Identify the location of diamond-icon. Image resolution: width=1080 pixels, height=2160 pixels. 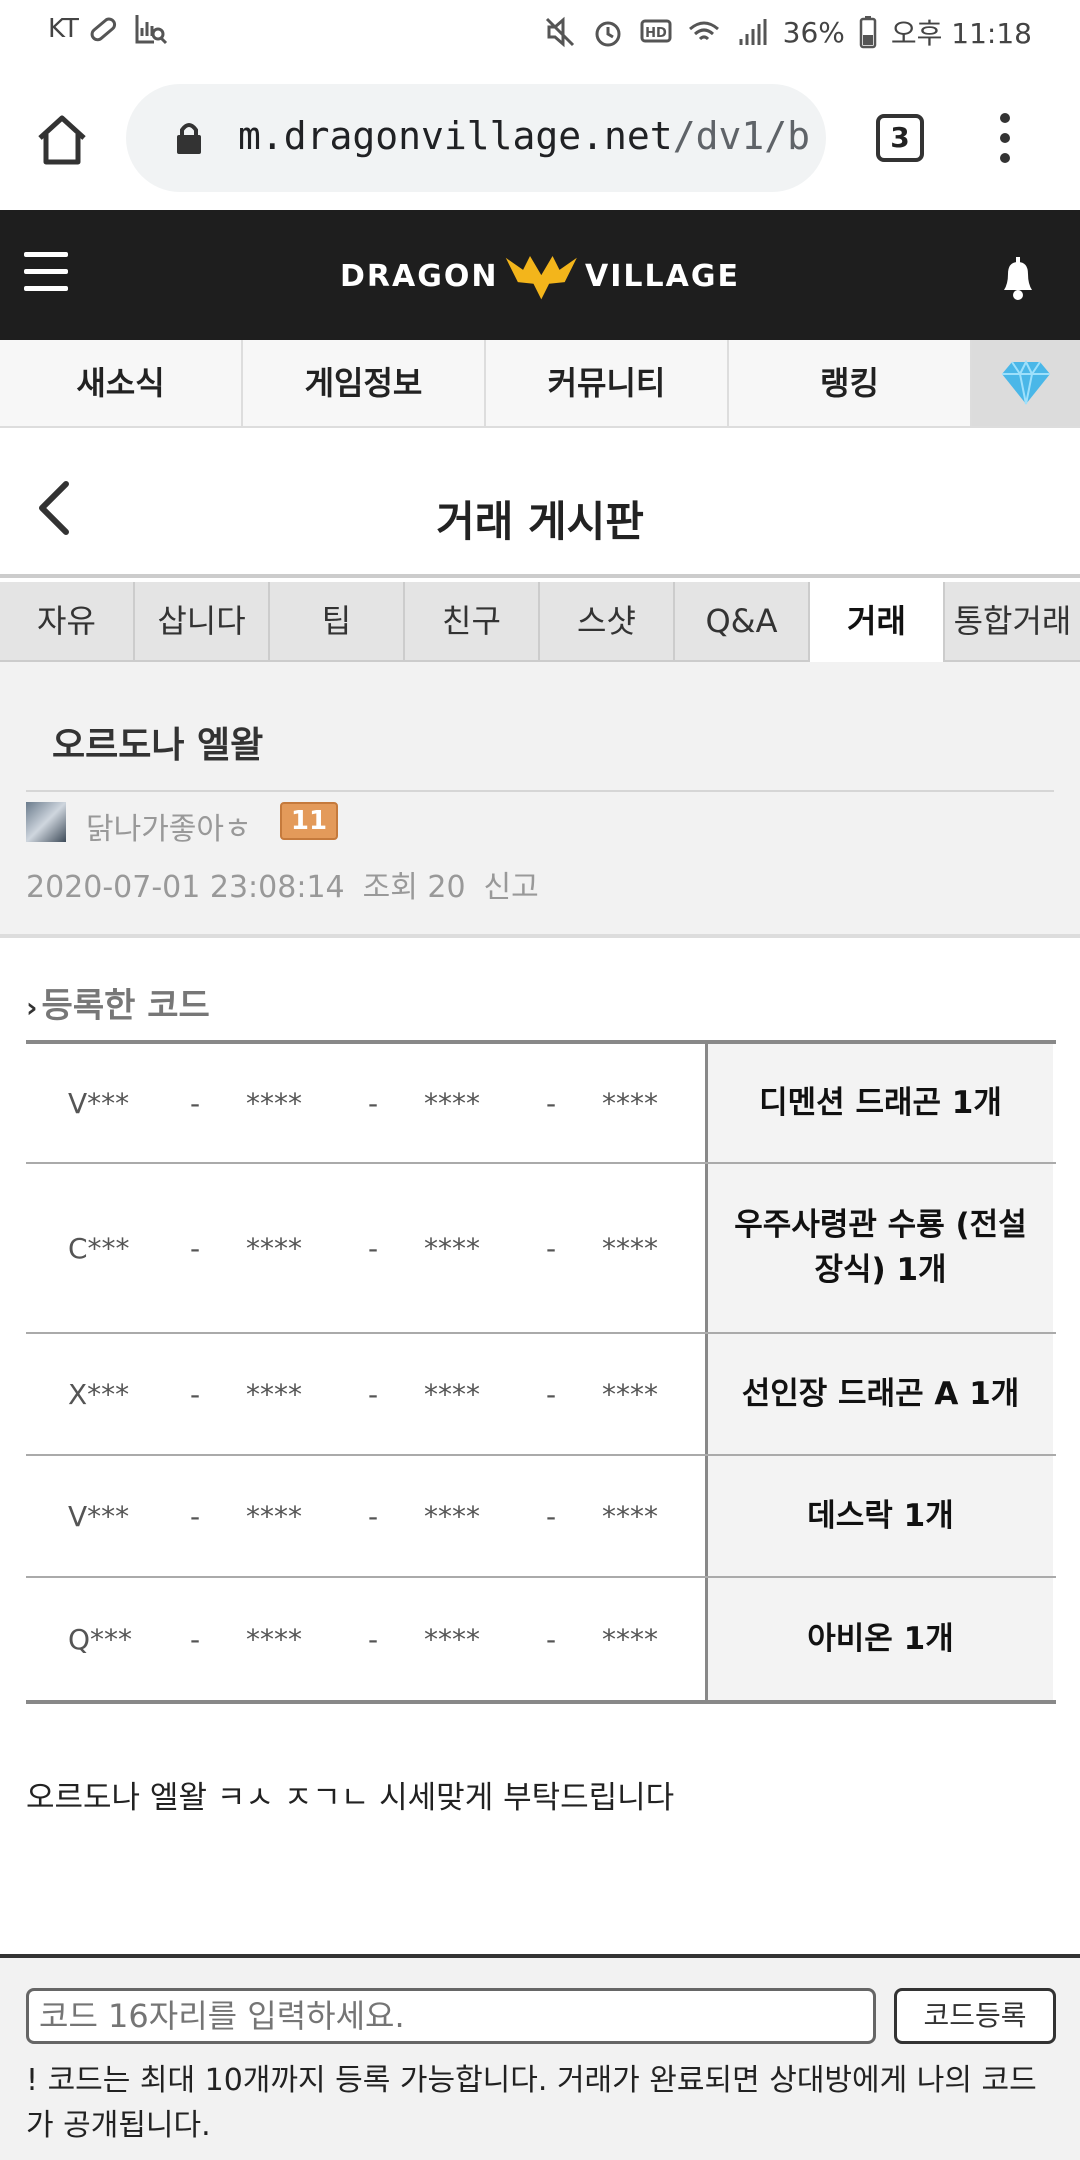
(1026, 382).